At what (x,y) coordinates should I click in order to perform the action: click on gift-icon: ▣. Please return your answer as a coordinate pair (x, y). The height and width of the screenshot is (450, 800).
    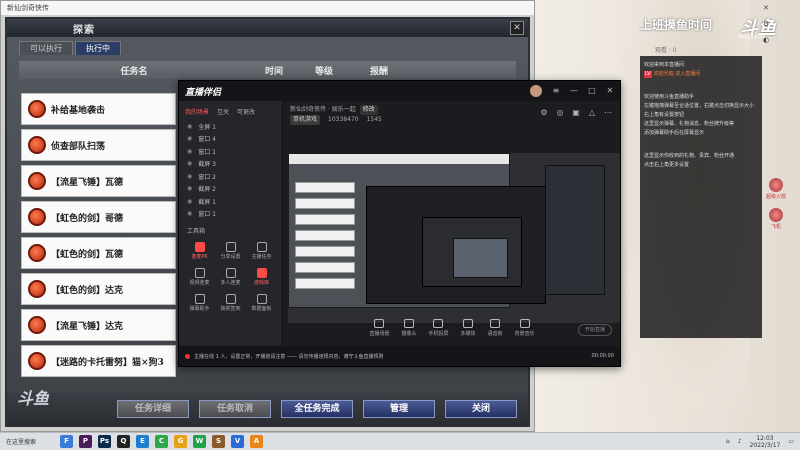
    Looking at the image, I should click on (576, 113).